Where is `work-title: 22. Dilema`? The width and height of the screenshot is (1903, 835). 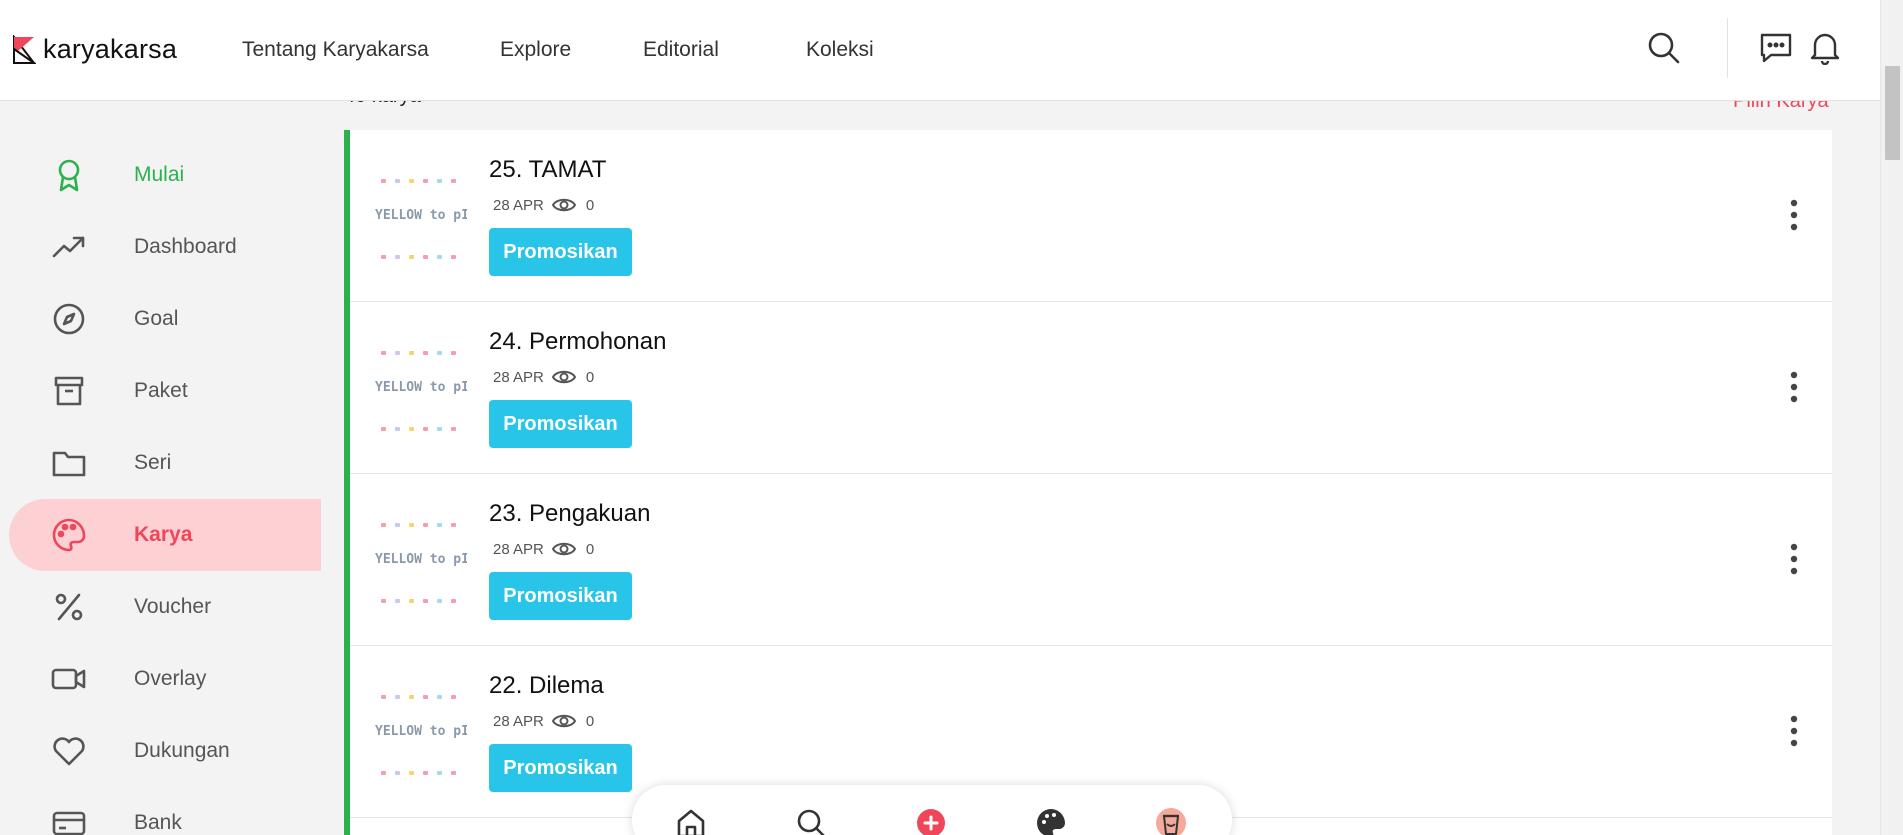
work-title: 22. Dilema is located at coordinates (546, 686).